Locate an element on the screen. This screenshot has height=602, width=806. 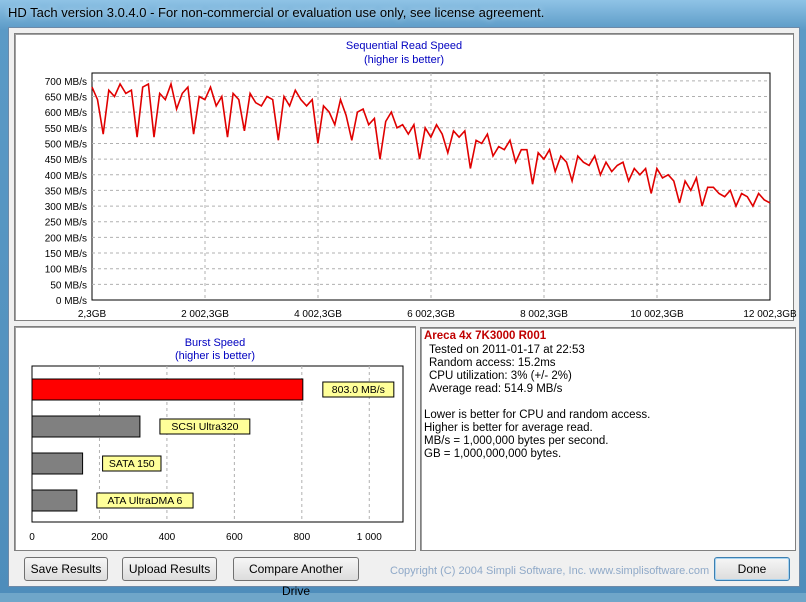
tested-on-text: Tested on 2011-01-17 at 22:53 is located at coordinates (507, 350).